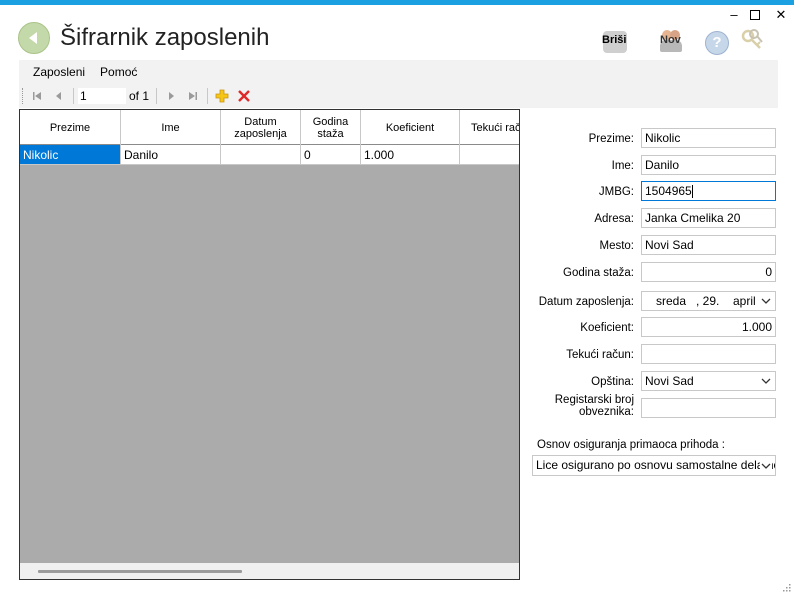 The width and height of the screenshot is (794, 595). I want to click on date-month: april, so click(744, 301).